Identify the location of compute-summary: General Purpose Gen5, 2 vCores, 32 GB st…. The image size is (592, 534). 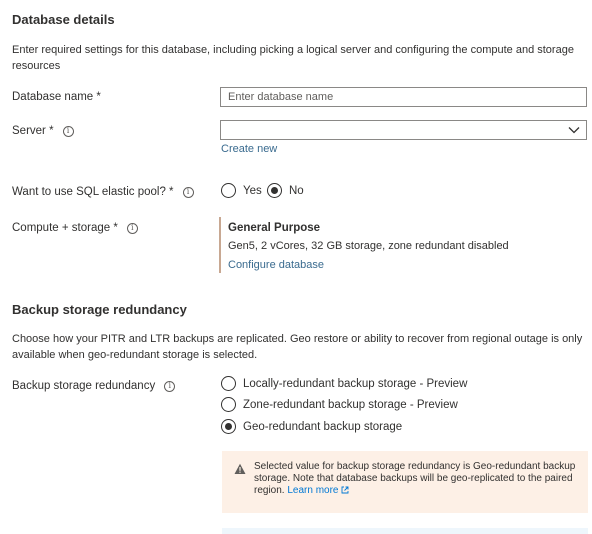
(364, 245).